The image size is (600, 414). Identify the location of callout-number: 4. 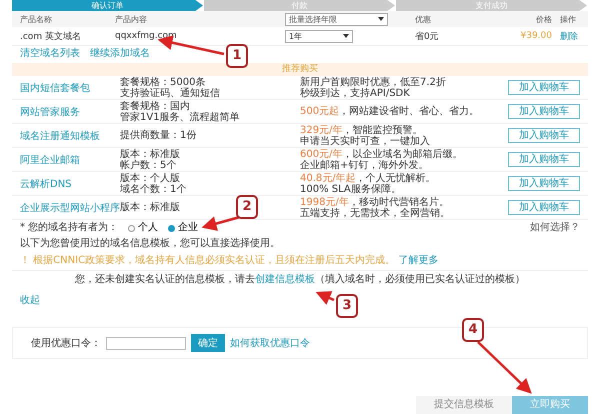
(473, 330).